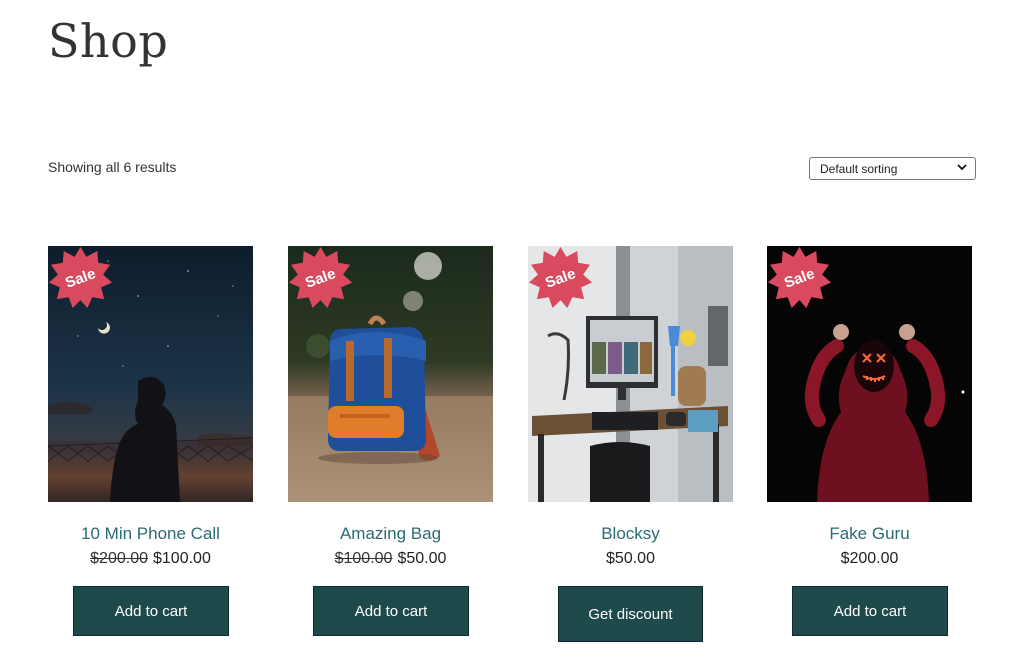 This screenshot has width=1024, height=664. I want to click on product-title: Amazing Bag, so click(390, 534).